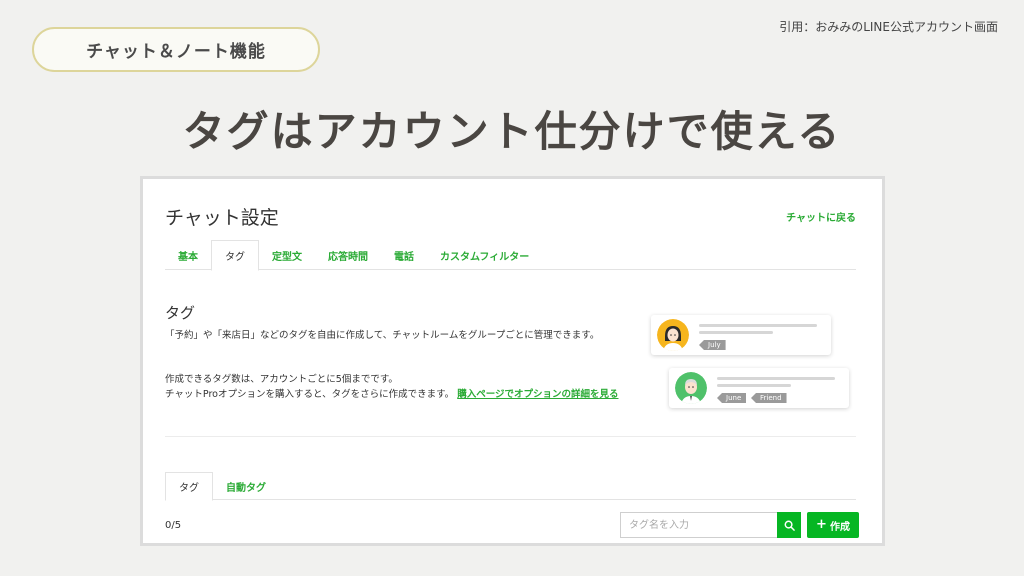  I want to click on plus-icon: +, so click(821, 524).